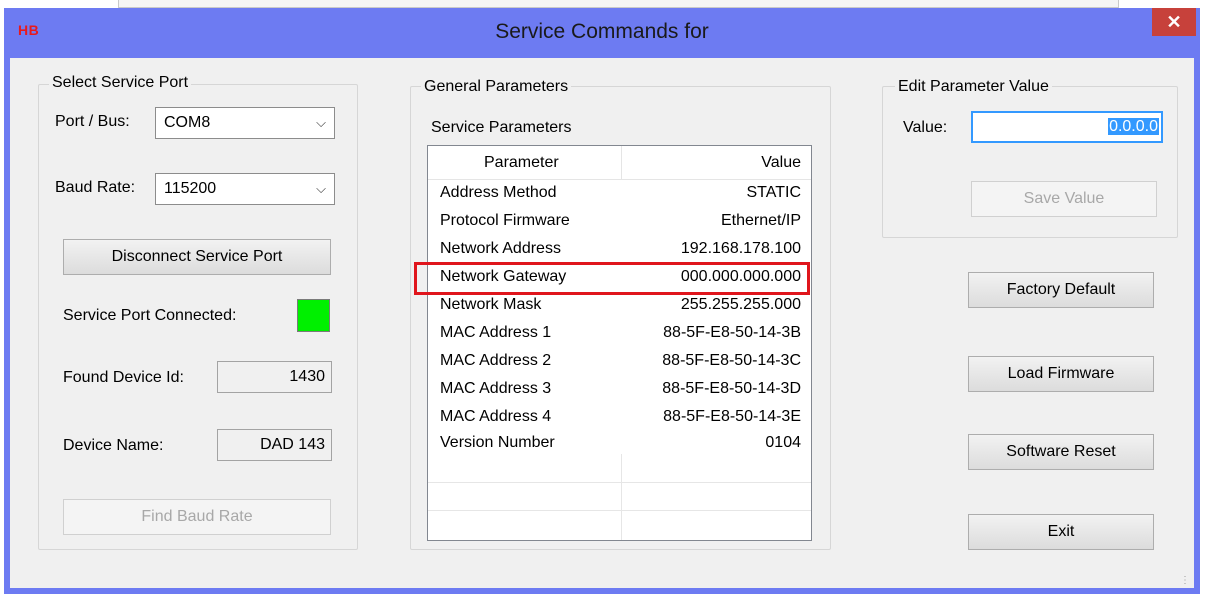 The height and width of the screenshot is (597, 1207). Describe the element at coordinates (1185, 581) in the screenshot. I see `resize-grip-icon: ⋮` at that location.